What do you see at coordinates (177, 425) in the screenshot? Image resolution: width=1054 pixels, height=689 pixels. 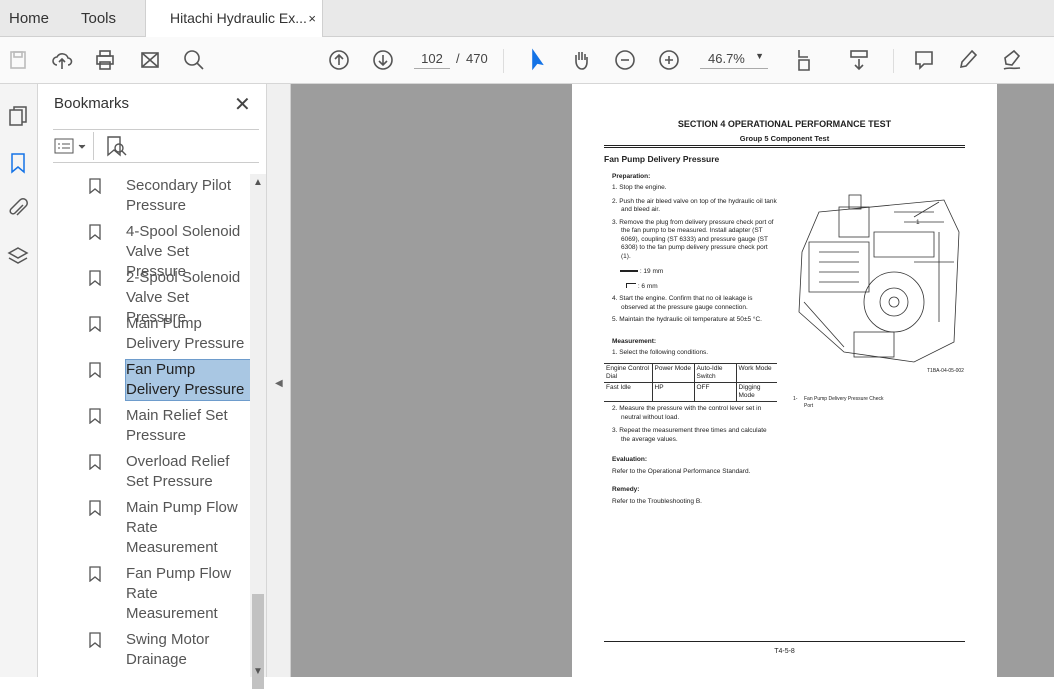 I see `bookmark-label: Main Relief Set Pressure` at bounding box center [177, 425].